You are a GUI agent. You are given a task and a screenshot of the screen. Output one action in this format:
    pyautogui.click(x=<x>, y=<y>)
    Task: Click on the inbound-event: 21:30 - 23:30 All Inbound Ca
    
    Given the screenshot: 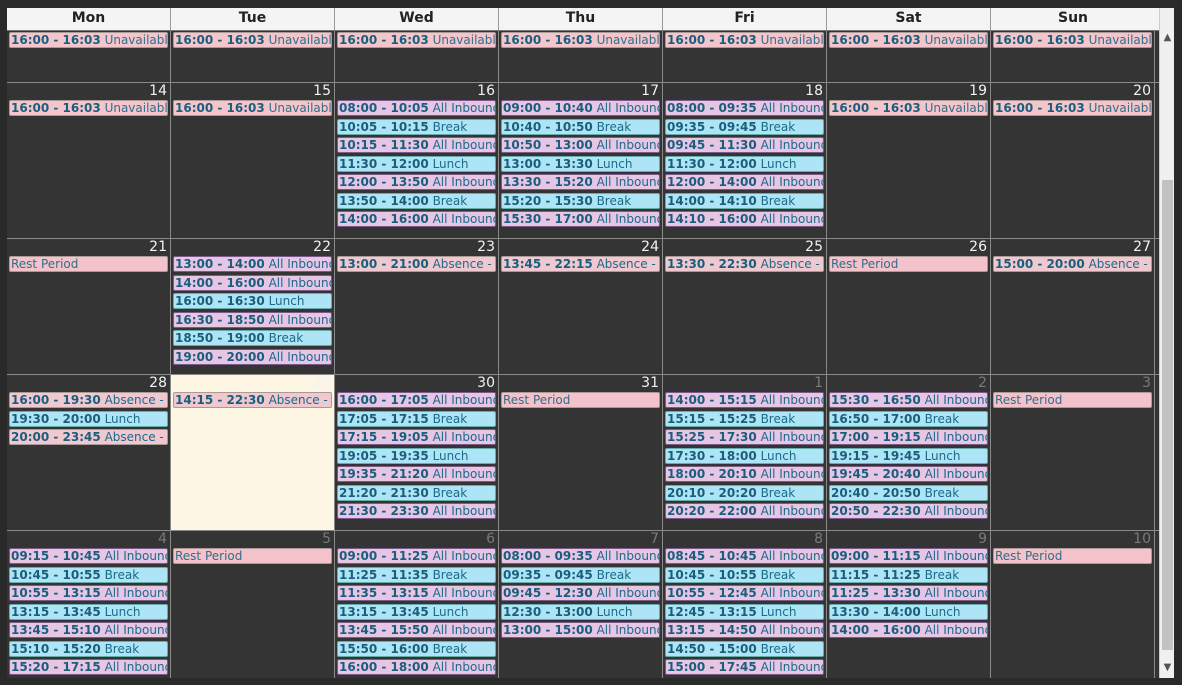 What is the action you would take?
    pyautogui.click(x=416, y=511)
    